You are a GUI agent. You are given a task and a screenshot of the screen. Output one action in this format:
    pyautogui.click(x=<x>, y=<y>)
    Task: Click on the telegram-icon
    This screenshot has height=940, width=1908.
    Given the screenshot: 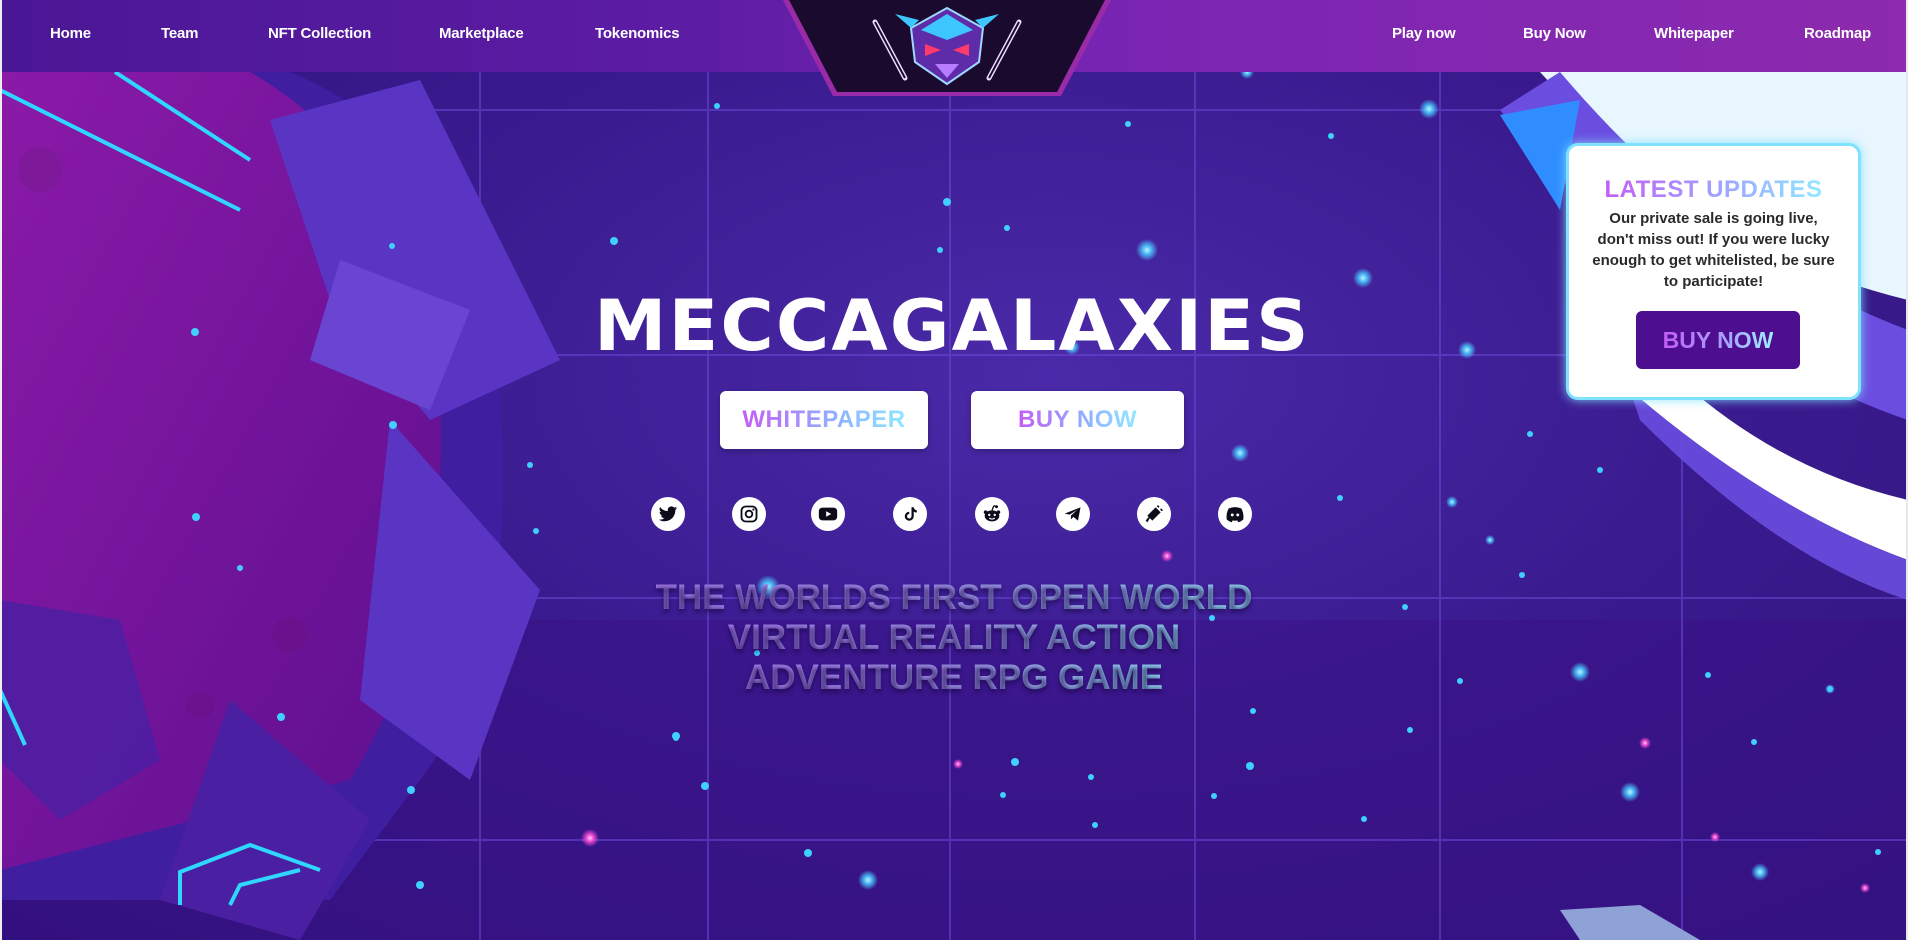 What is the action you would take?
    pyautogui.click(x=1073, y=514)
    